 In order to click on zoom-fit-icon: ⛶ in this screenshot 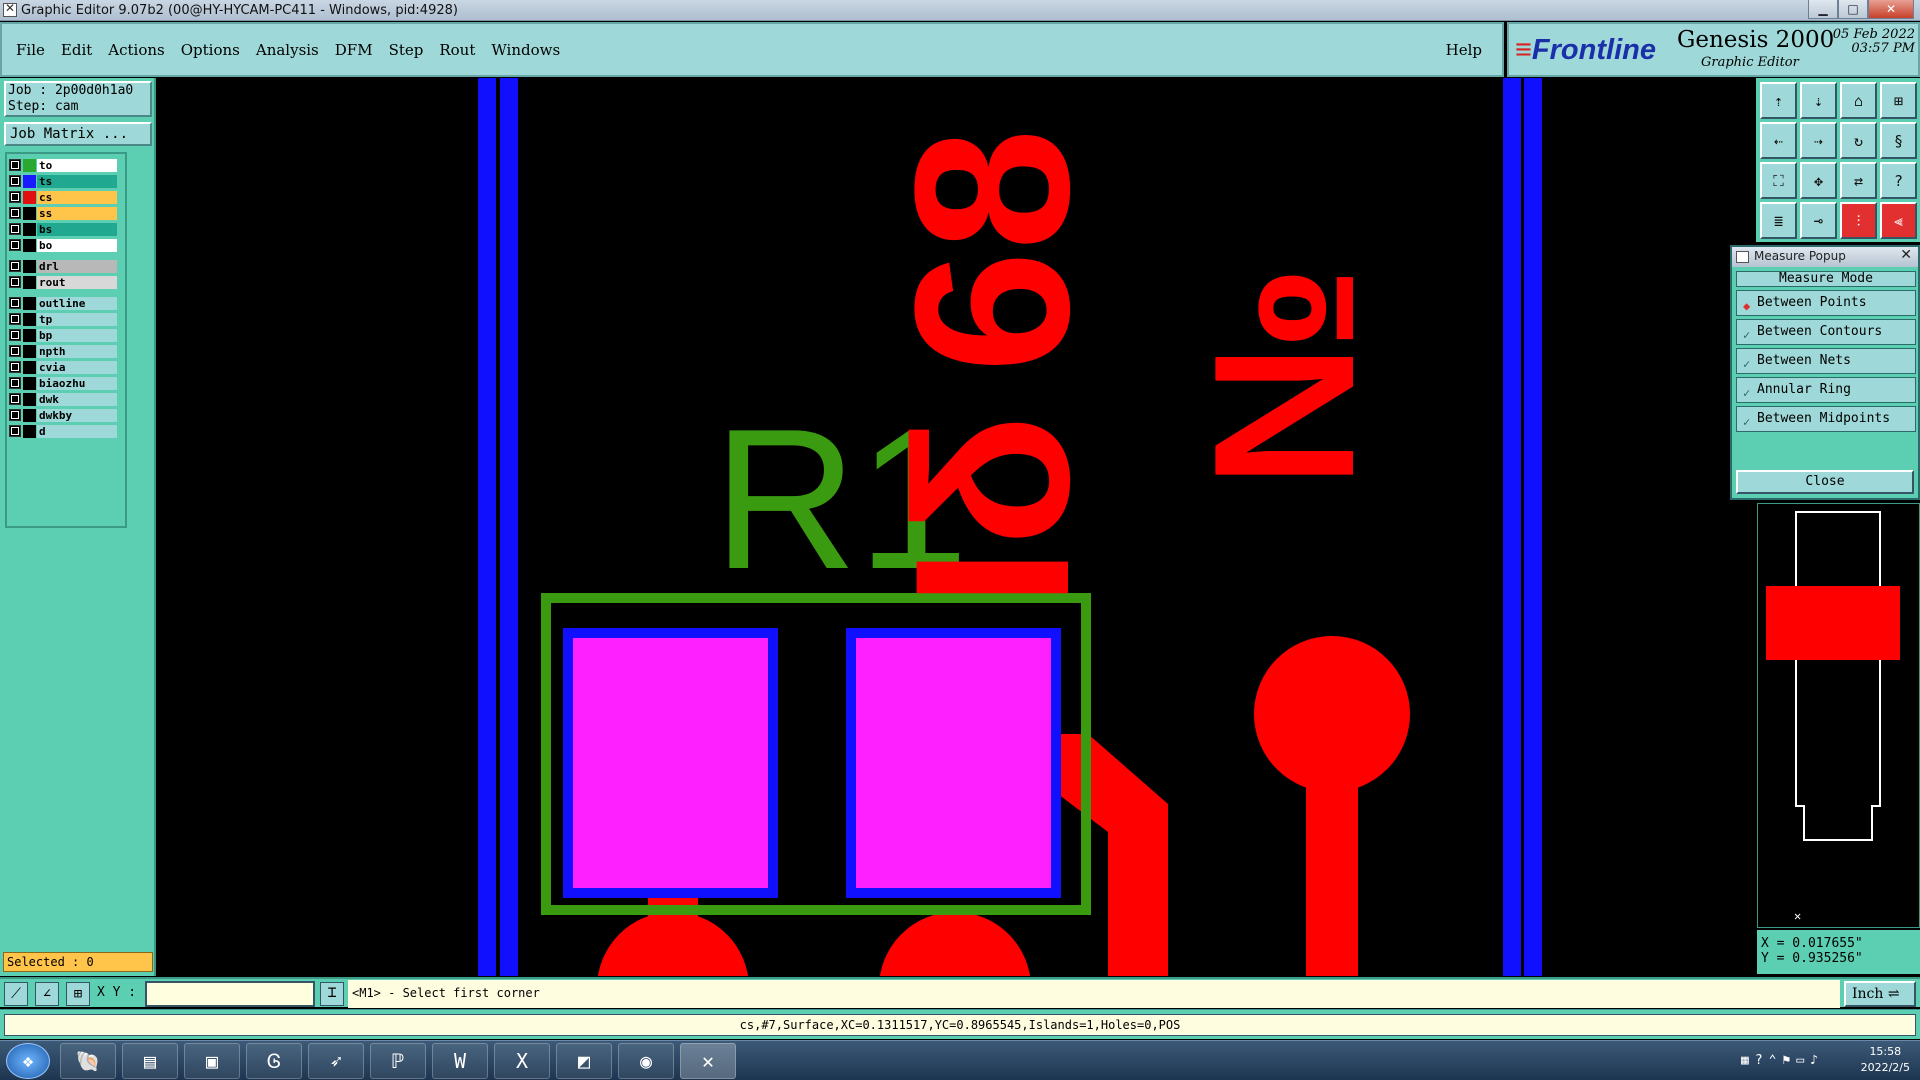, I will do `click(1778, 180)`.